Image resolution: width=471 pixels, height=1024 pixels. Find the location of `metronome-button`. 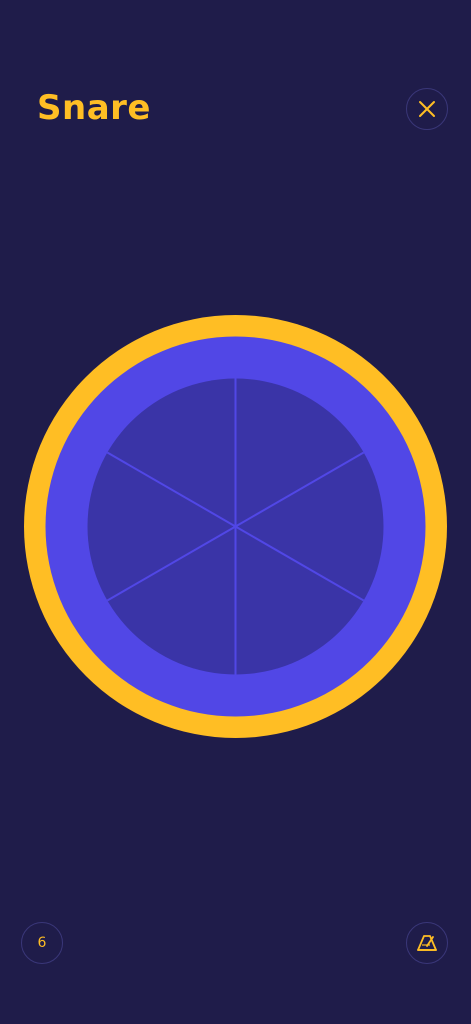

metronome-button is located at coordinates (427, 943).